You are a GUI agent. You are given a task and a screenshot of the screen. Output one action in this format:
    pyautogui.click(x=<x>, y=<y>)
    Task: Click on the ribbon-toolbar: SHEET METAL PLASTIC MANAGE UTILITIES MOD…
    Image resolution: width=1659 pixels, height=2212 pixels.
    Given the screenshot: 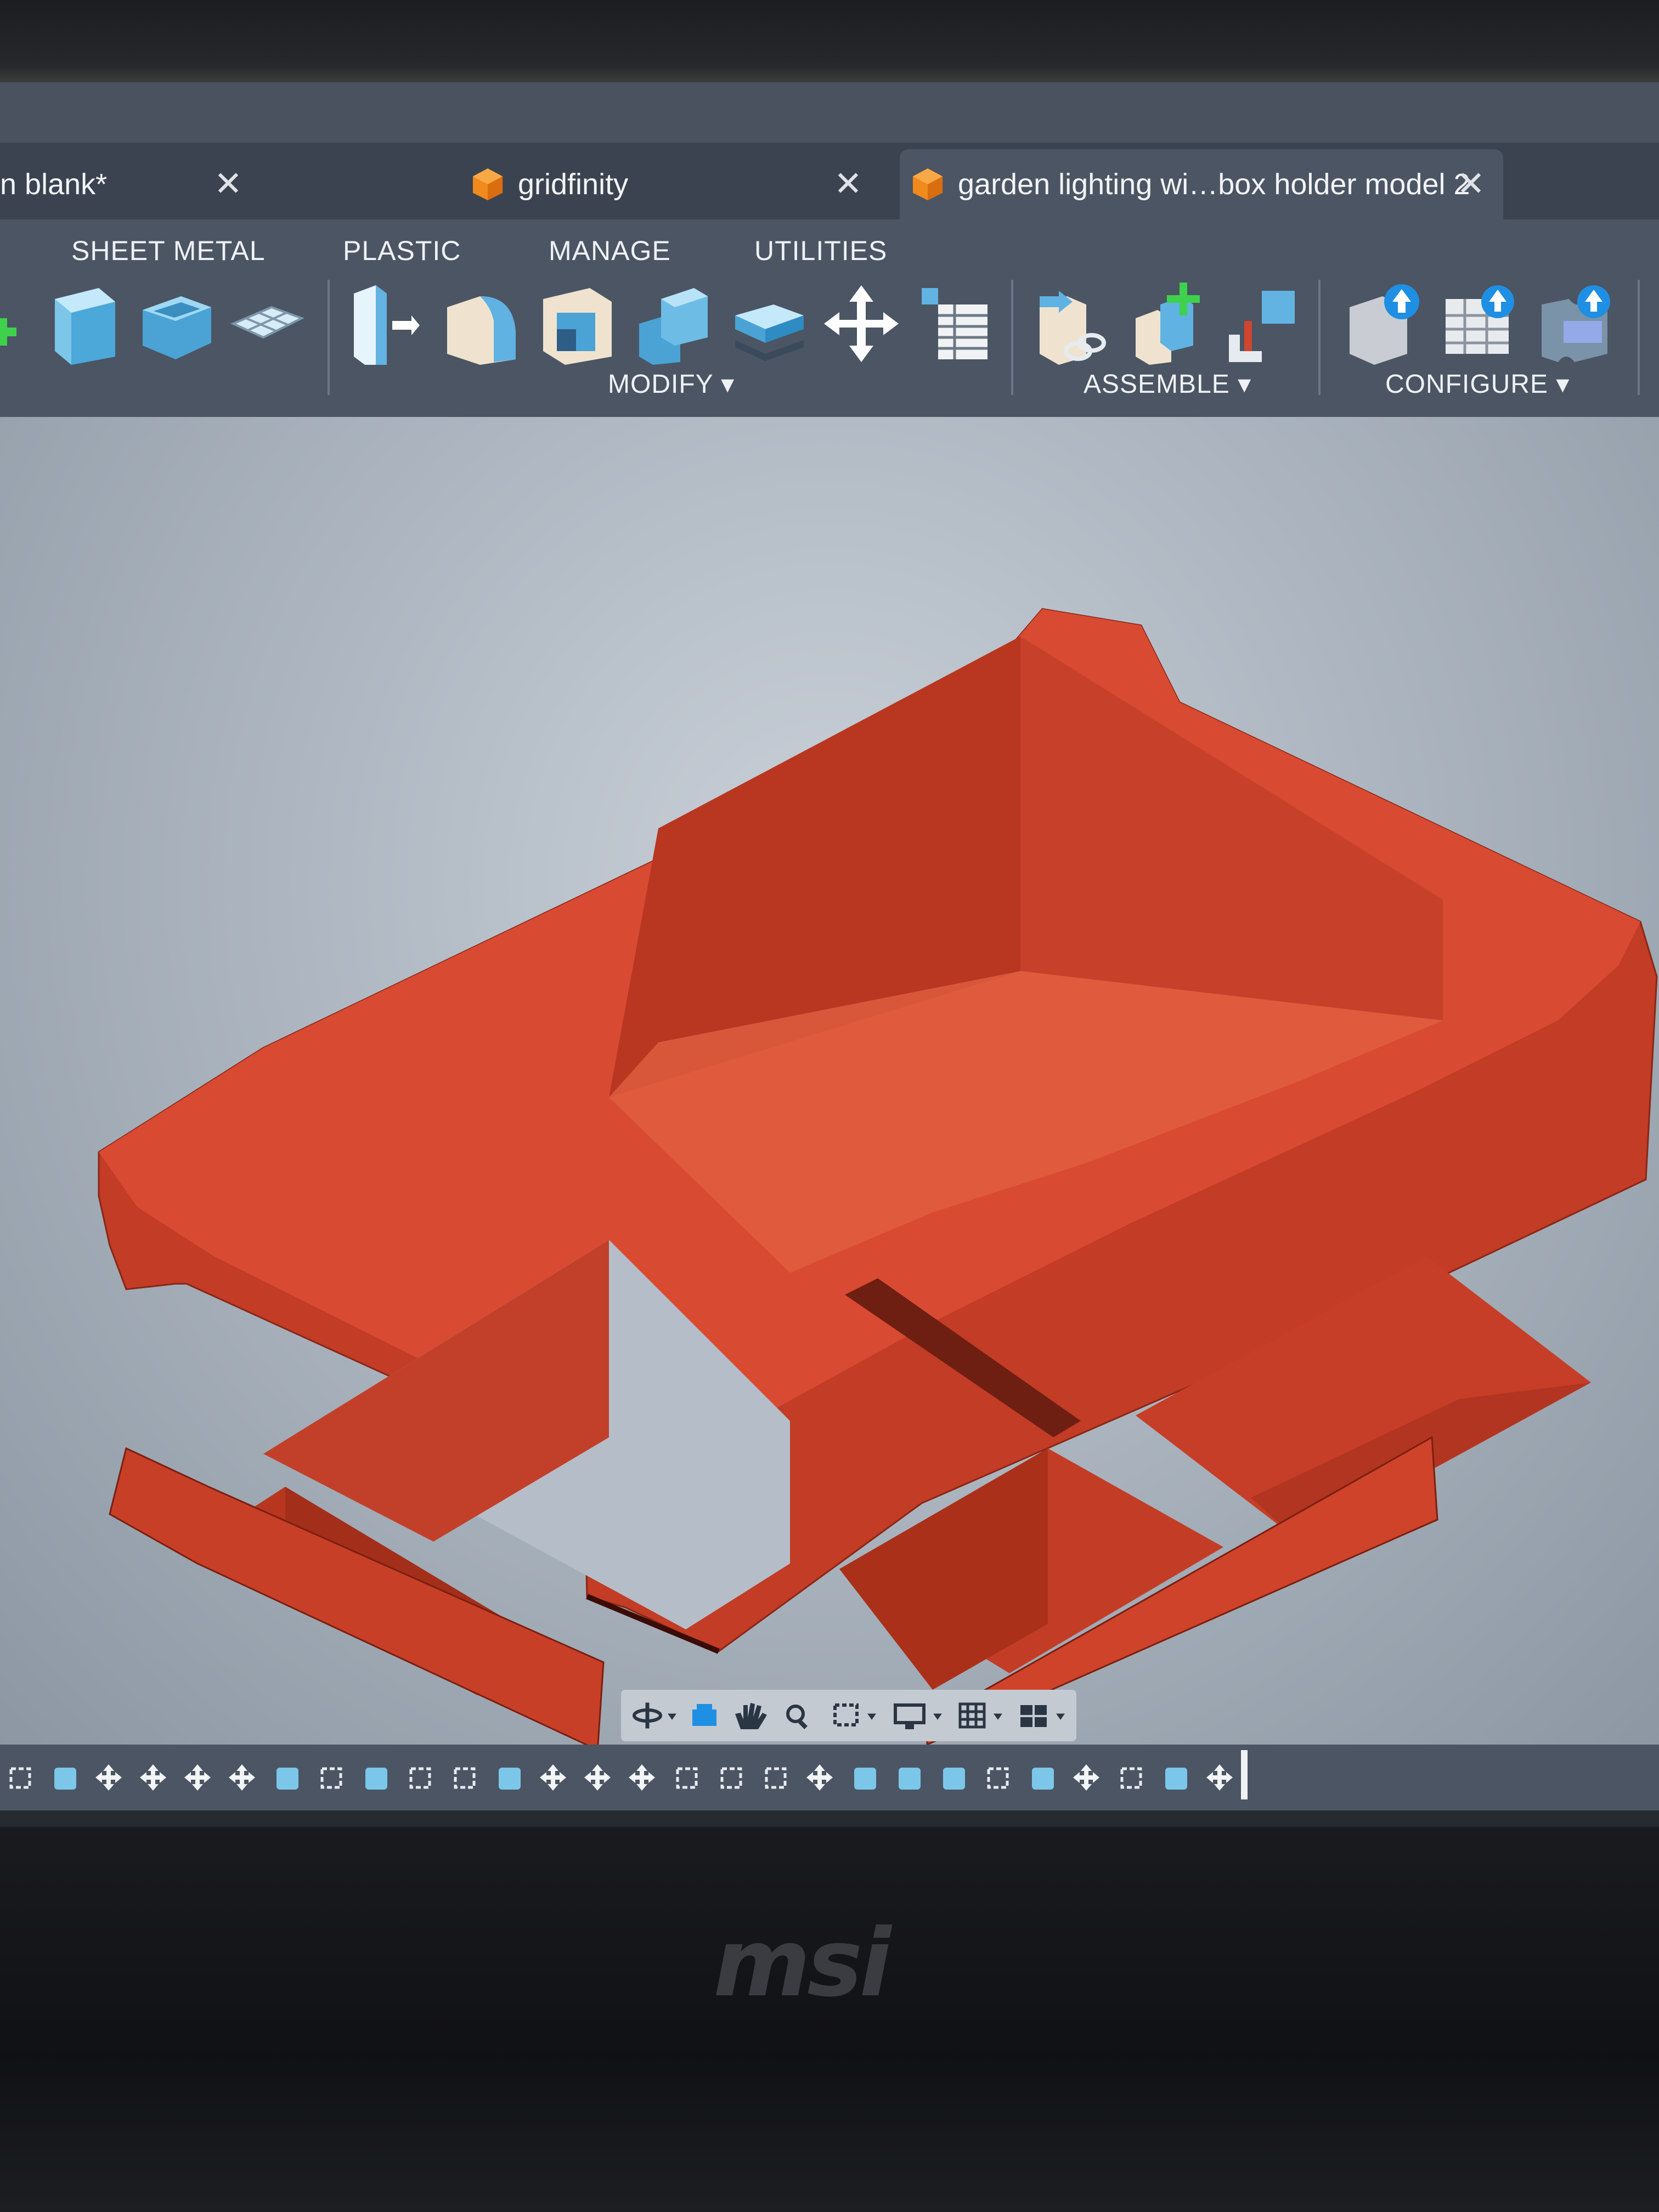 What is the action you would take?
    pyautogui.click(x=830, y=318)
    